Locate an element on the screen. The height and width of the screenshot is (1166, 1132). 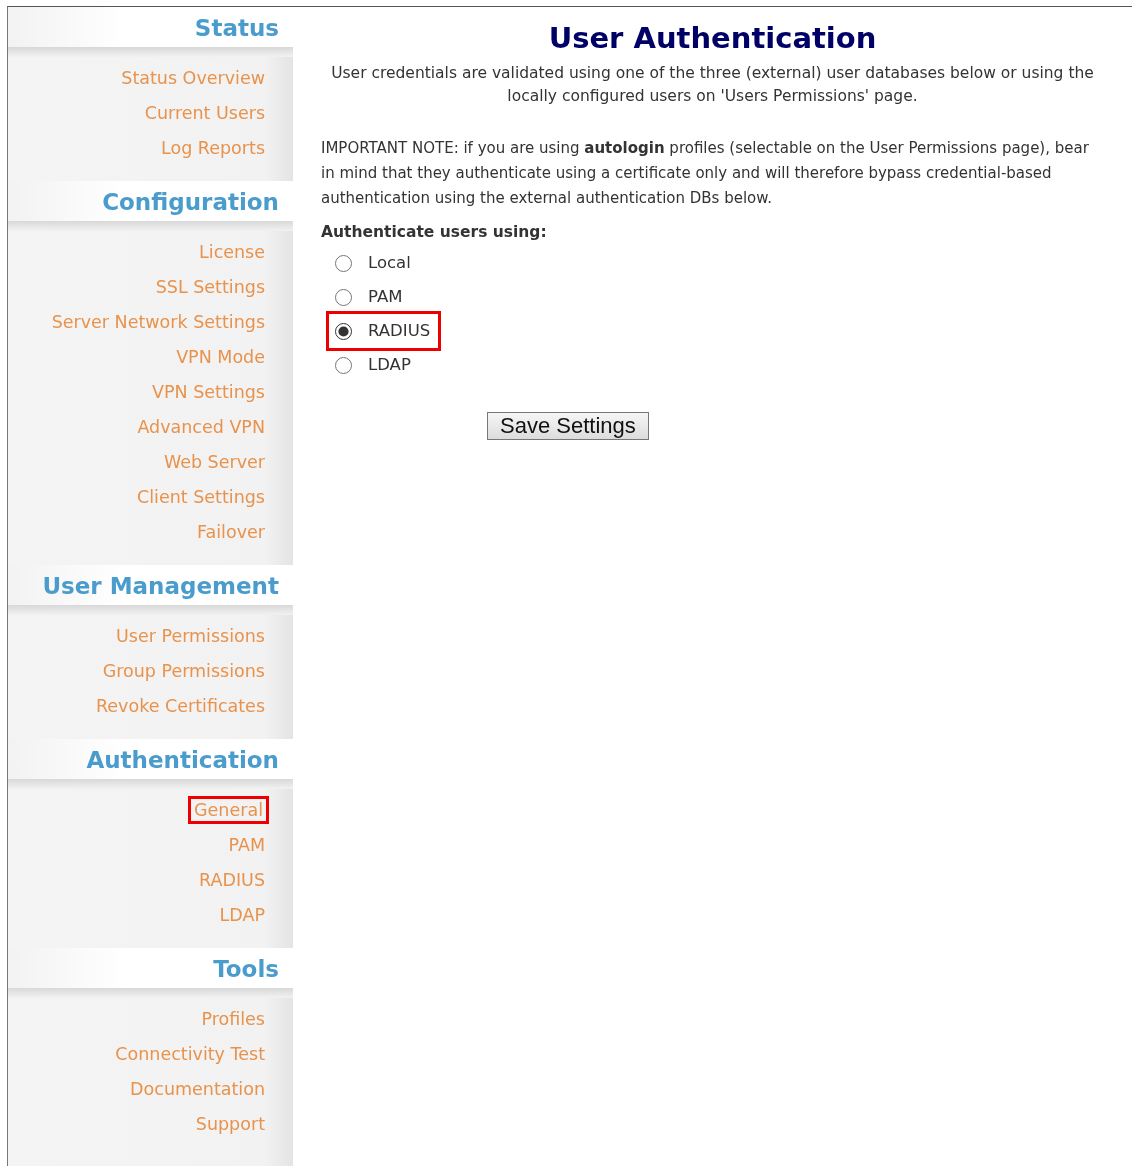
sidebar-link: LDAP is located at coordinates (242, 915).